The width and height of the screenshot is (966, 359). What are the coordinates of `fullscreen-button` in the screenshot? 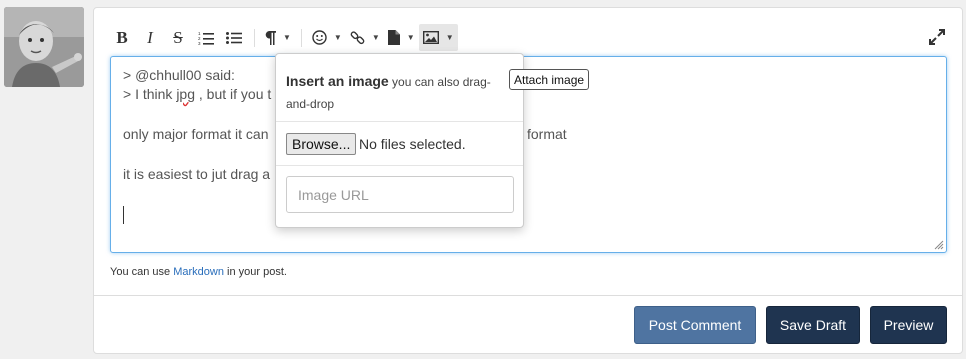 It's located at (937, 37).